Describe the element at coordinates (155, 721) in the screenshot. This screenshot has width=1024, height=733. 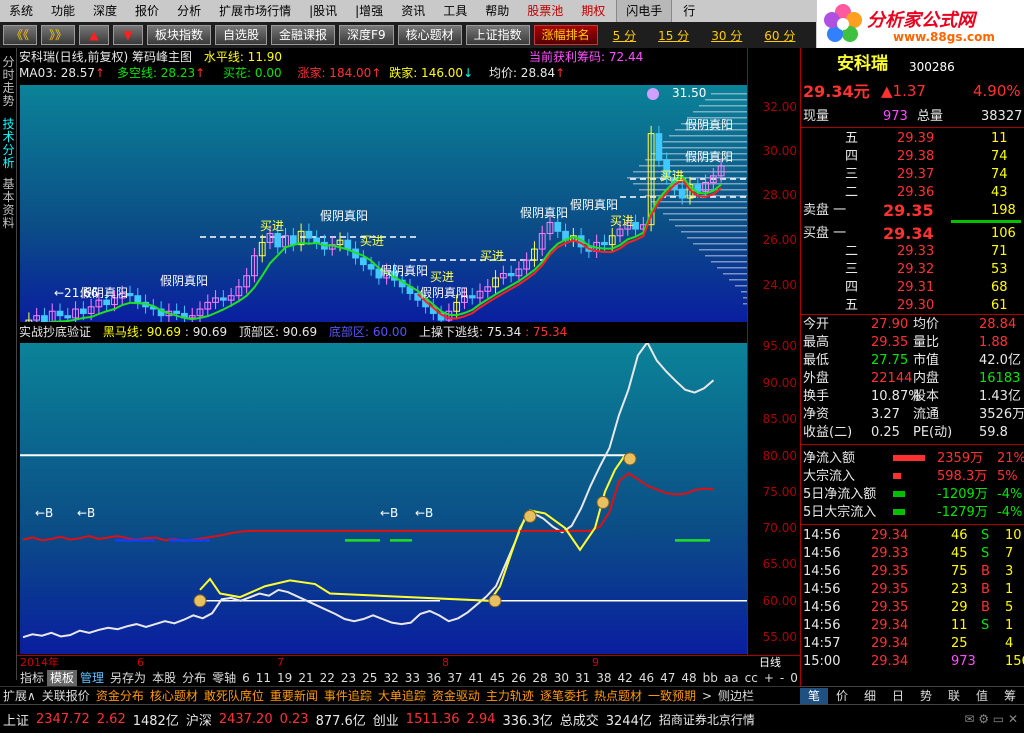
I see `sh-amount: 1482亿` at that location.